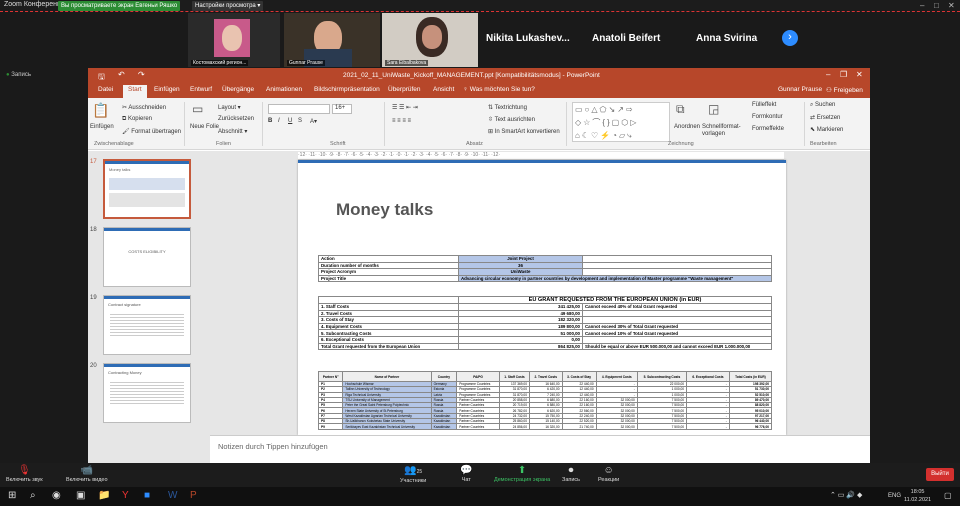  What do you see at coordinates (767, 117) in the screenshot?
I see `outline-button: Formkontur` at bounding box center [767, 117].